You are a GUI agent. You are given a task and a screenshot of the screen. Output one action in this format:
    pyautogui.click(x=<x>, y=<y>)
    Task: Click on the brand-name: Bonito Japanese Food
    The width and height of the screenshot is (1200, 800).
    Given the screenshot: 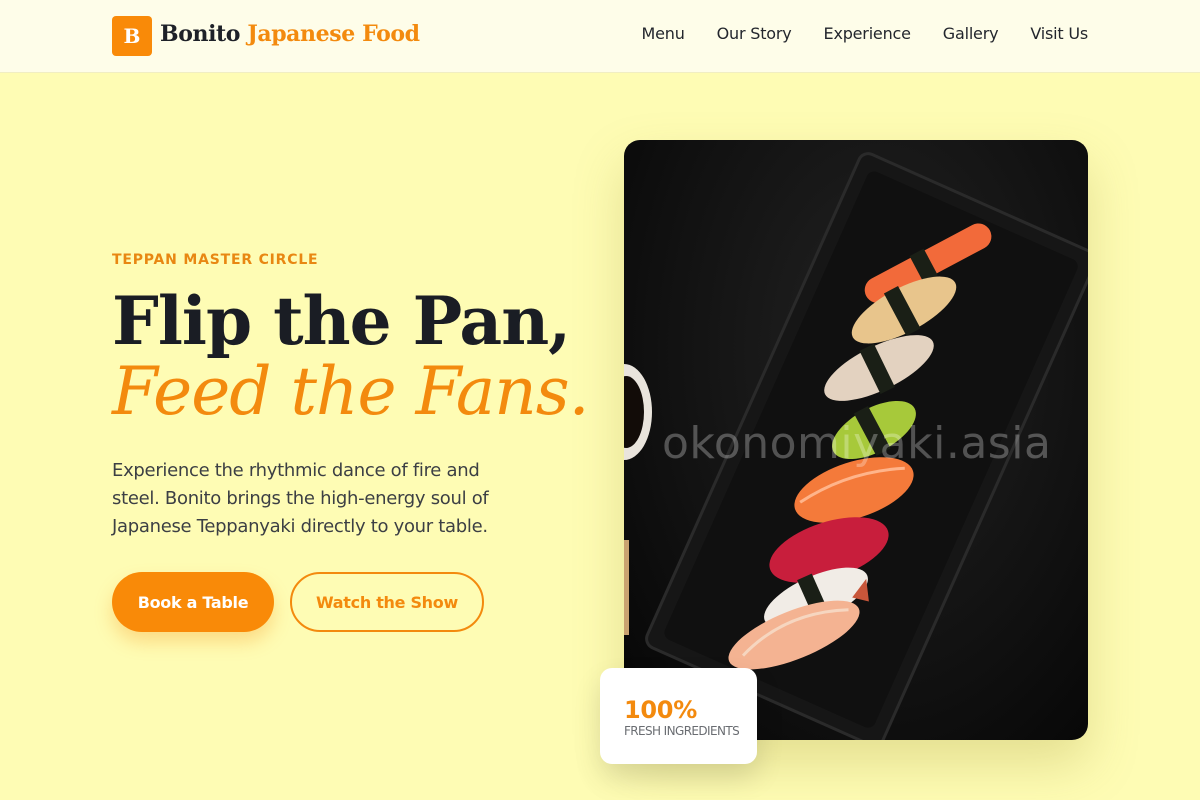 What is the action you would take?
    pyautogui.click(x=290, y=34)
    